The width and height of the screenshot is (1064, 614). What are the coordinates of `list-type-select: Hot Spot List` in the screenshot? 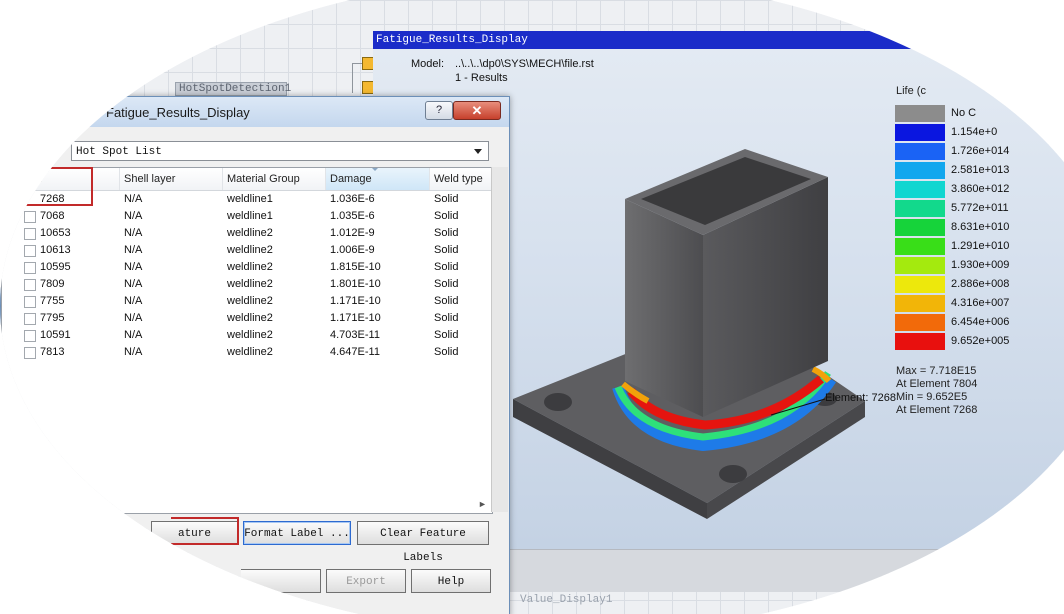 It's located at (280, 151).